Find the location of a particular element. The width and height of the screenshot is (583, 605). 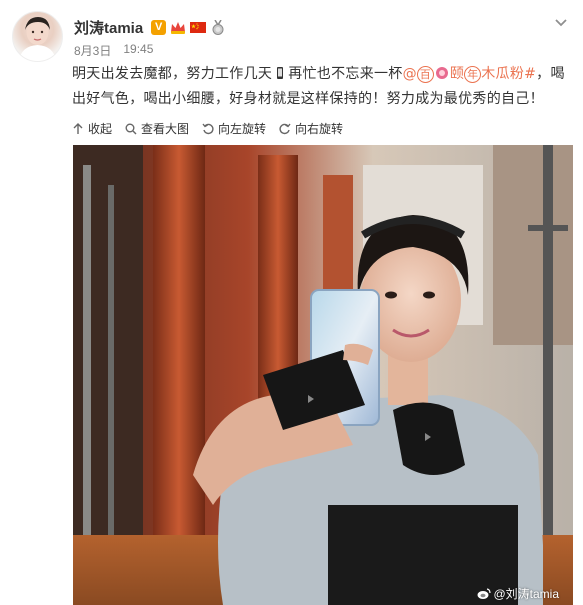

view-large-button: 查看大图 is located at coordinates (157, 128).